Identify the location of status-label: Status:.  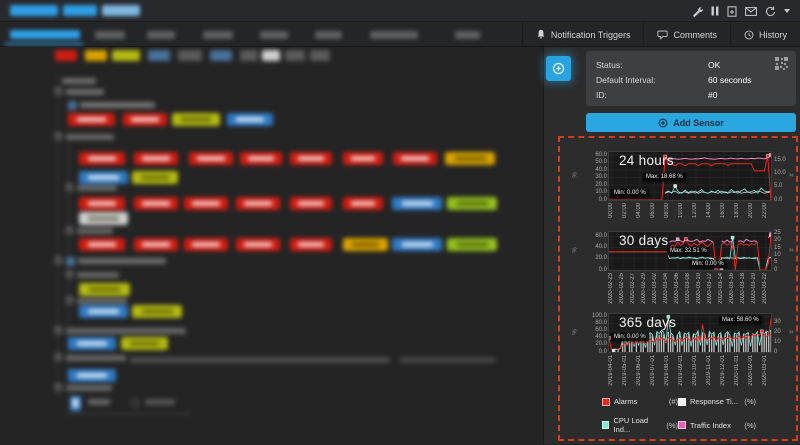
(609, 64).